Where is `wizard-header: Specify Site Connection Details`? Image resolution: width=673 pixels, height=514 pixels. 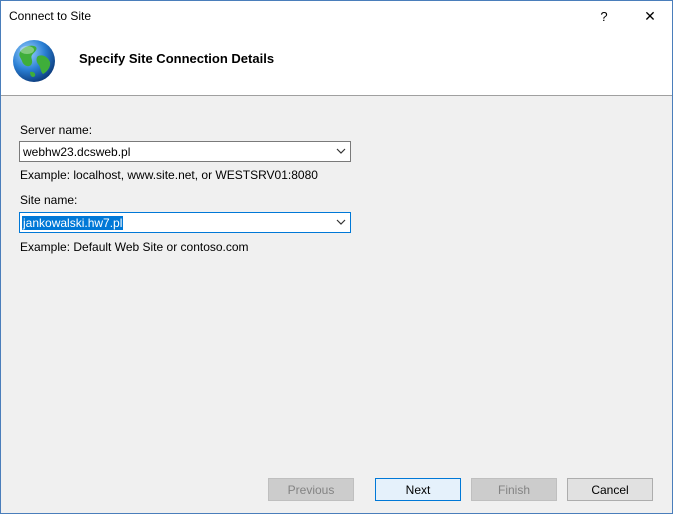 wizard-header: Specify Site Connection Details is located at coordinates (336, 64).